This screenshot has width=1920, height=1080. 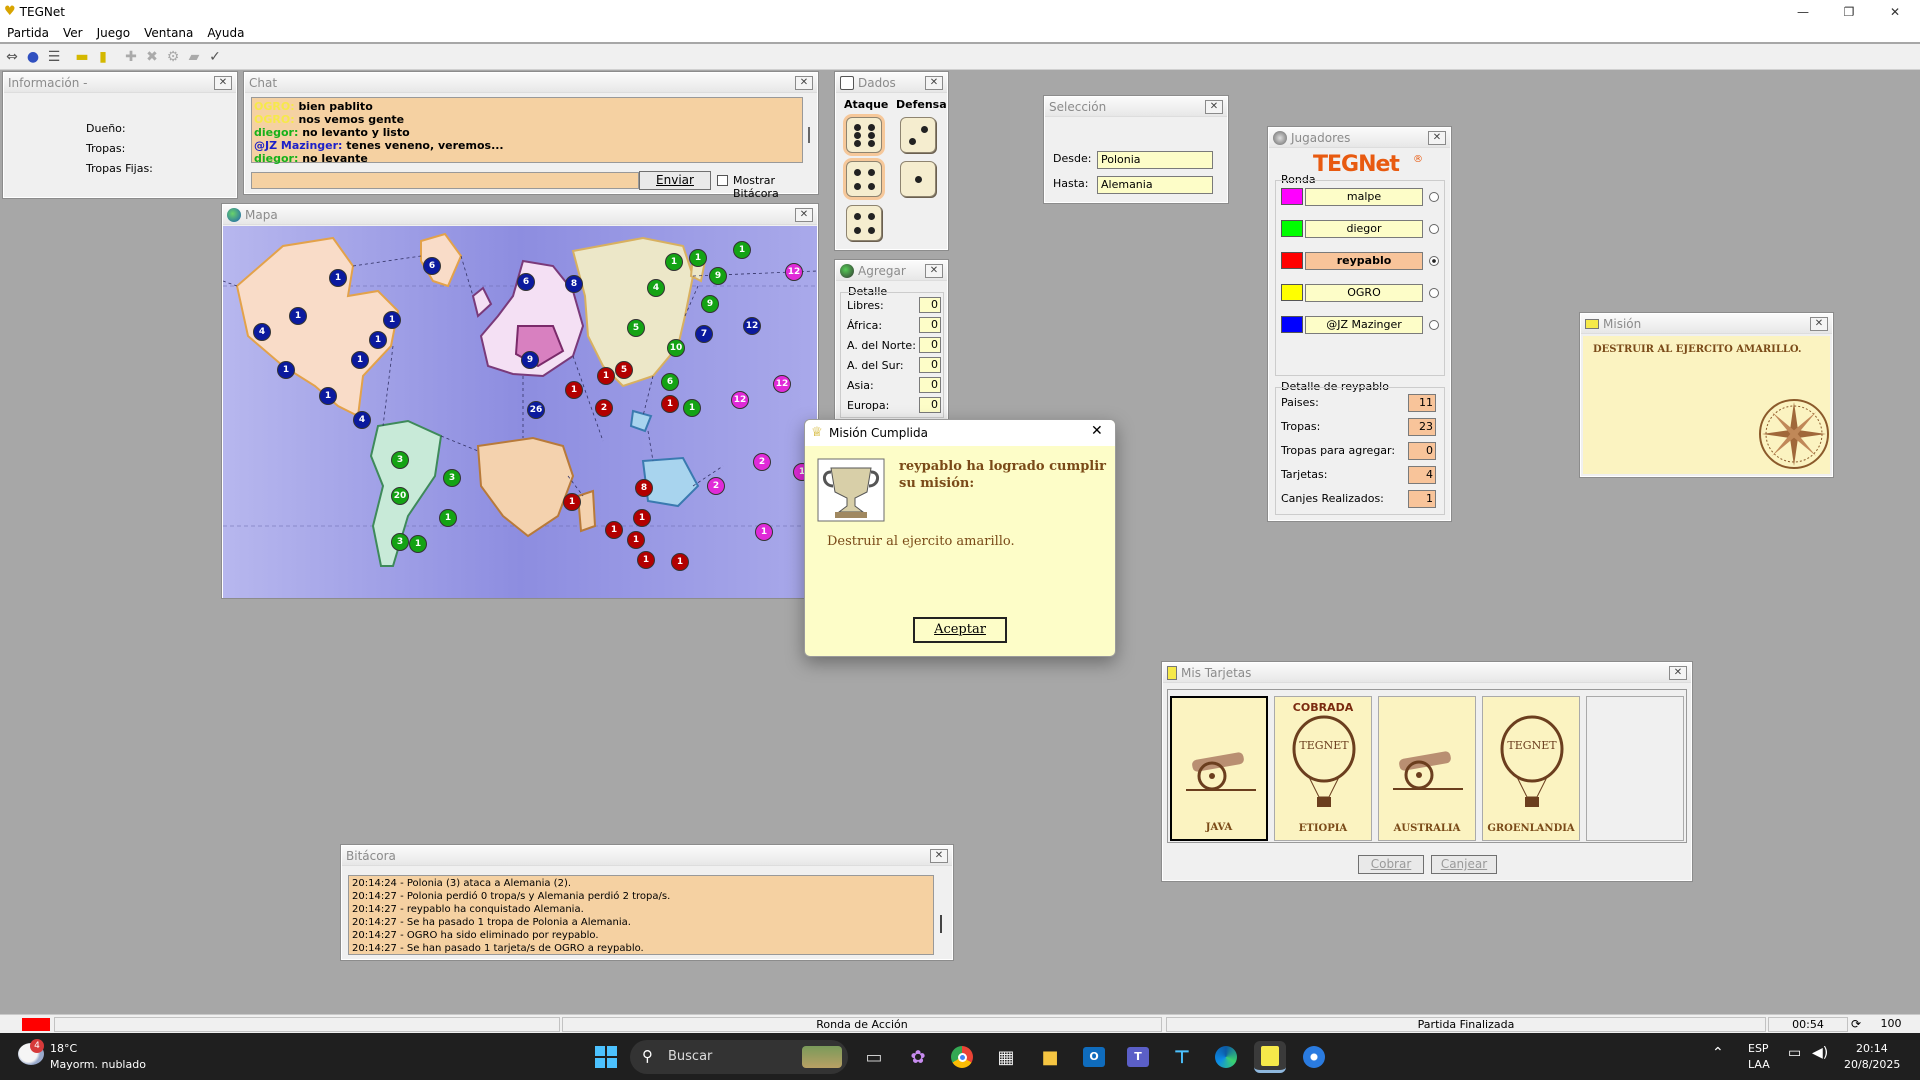 I want to click on card-icon: ▬, so click(x=82, y=57).